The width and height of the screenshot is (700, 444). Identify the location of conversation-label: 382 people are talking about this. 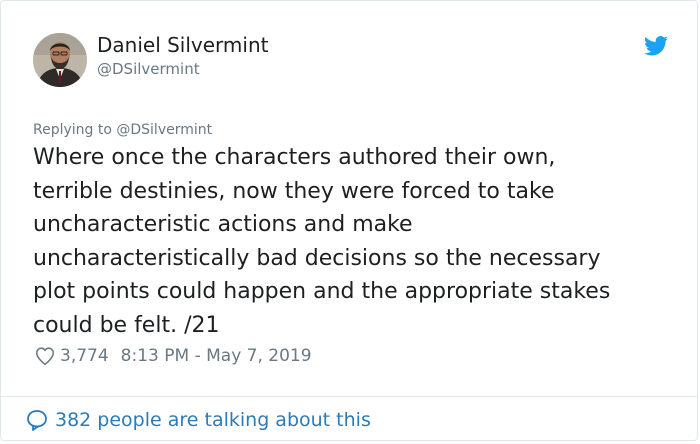
(213, 420).